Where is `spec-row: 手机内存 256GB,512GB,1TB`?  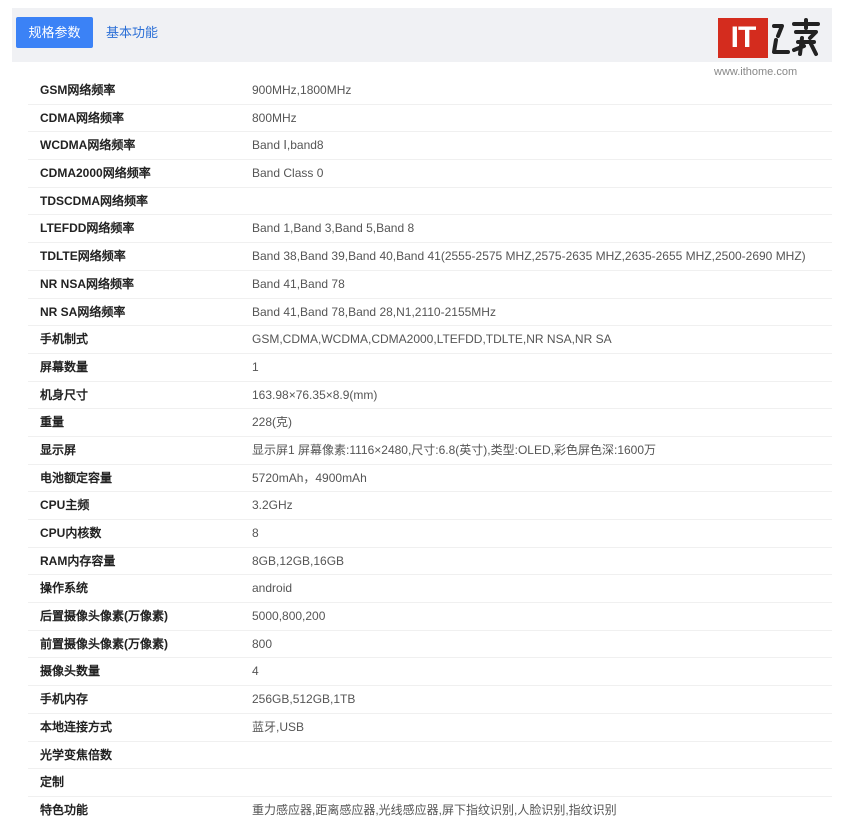 spec-row: 手机内存 256GB,512GB,1TB is located at coordinates (430, 700).